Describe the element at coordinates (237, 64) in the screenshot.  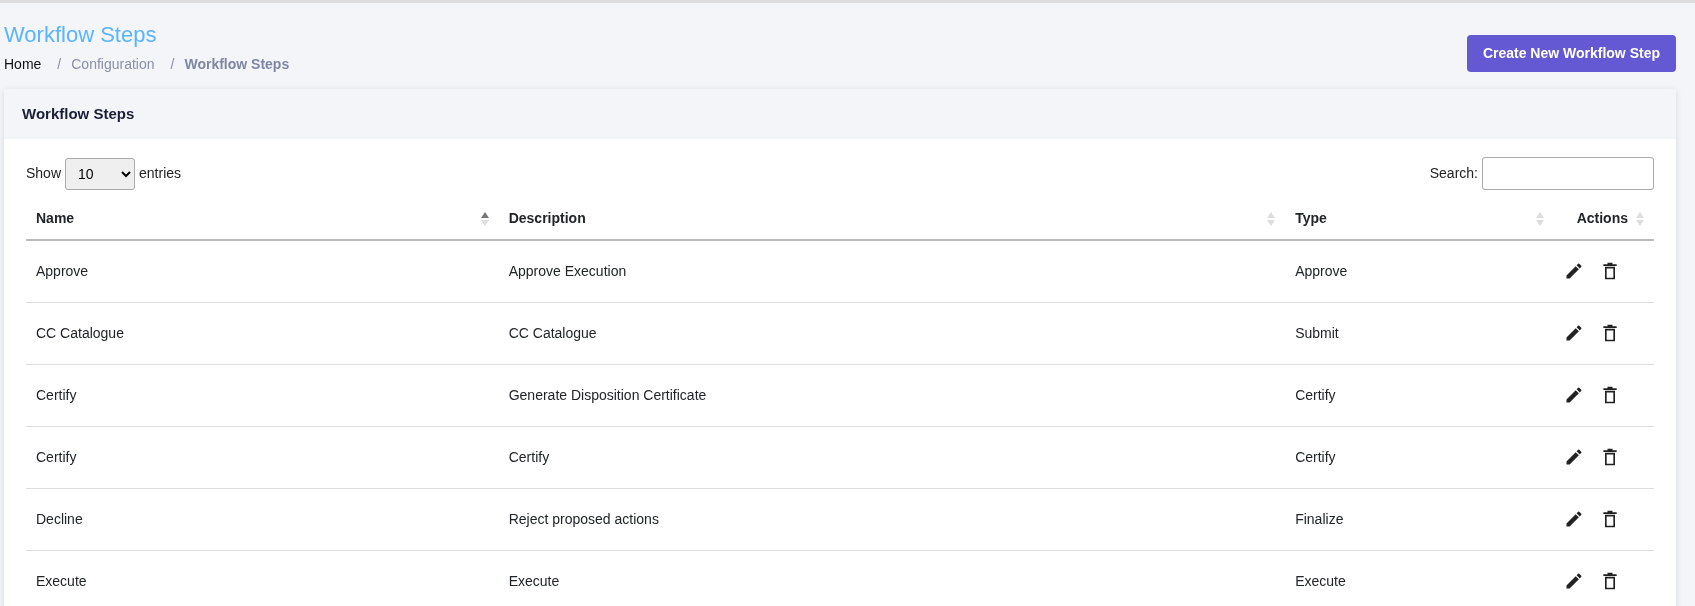
I see `breadcrumb-item: Workflow Steps` at that location.